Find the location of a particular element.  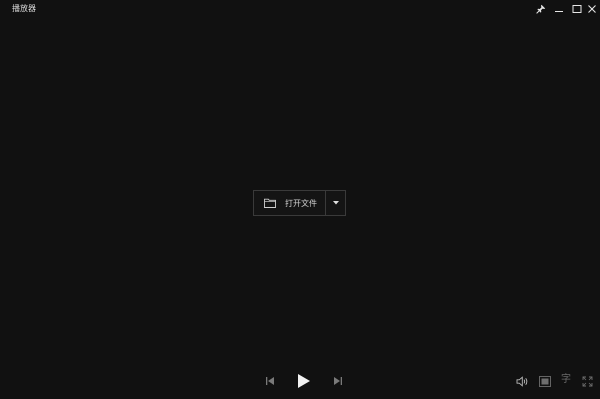

play-icon is located at coordinates (304, 381).